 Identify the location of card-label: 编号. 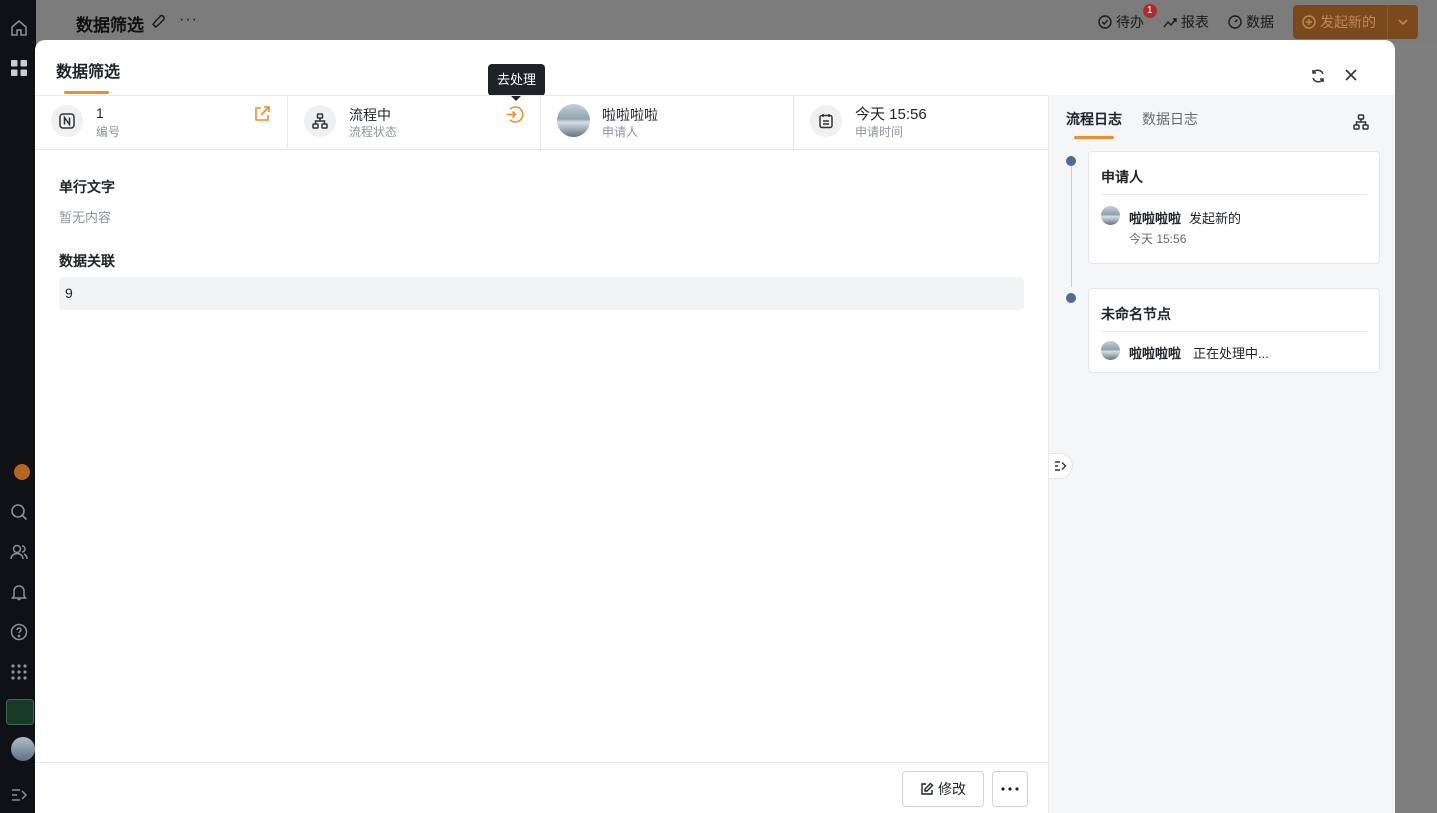
(108, 132).